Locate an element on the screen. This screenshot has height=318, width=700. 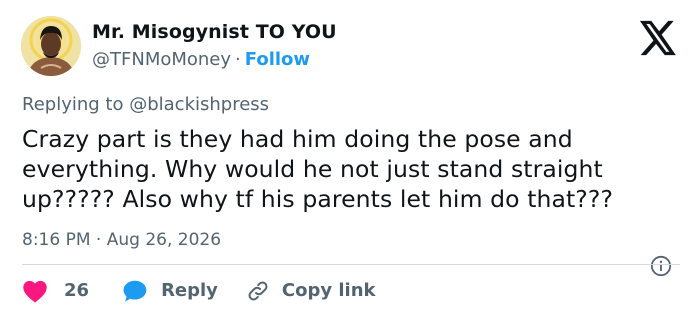
reply-context: Replying to @blackishpress is located at coordinates (145, 105).